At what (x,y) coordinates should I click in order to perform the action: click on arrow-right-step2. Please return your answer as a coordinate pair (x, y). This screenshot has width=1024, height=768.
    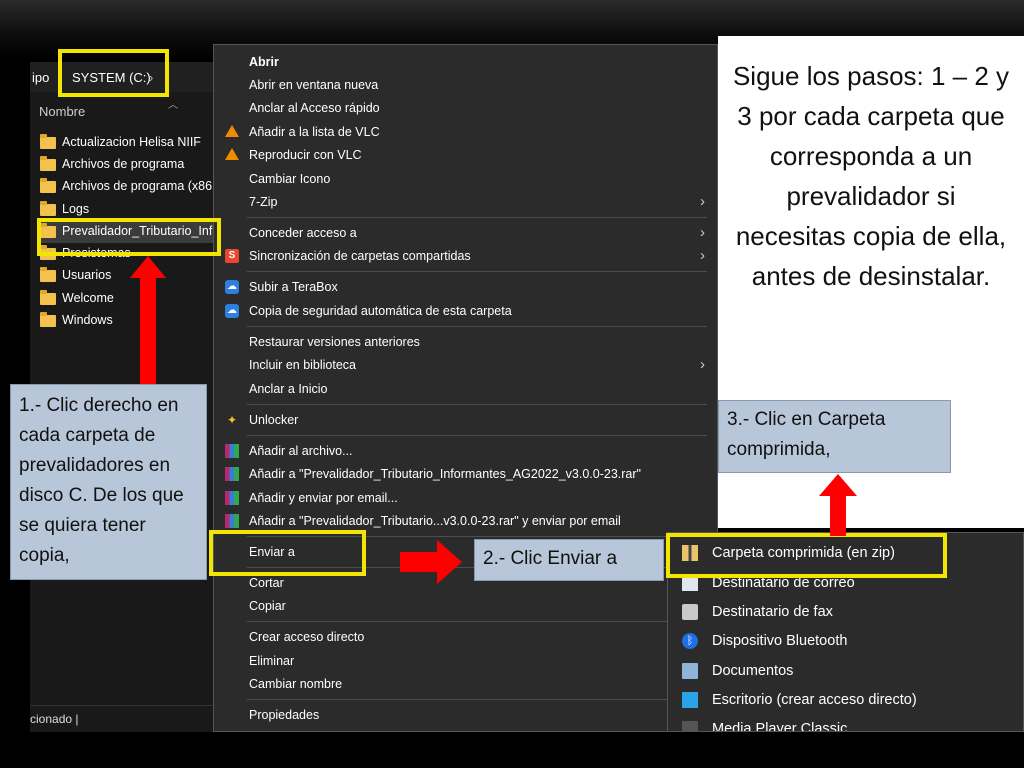
    Looking at the image, I should click on (431, 562).